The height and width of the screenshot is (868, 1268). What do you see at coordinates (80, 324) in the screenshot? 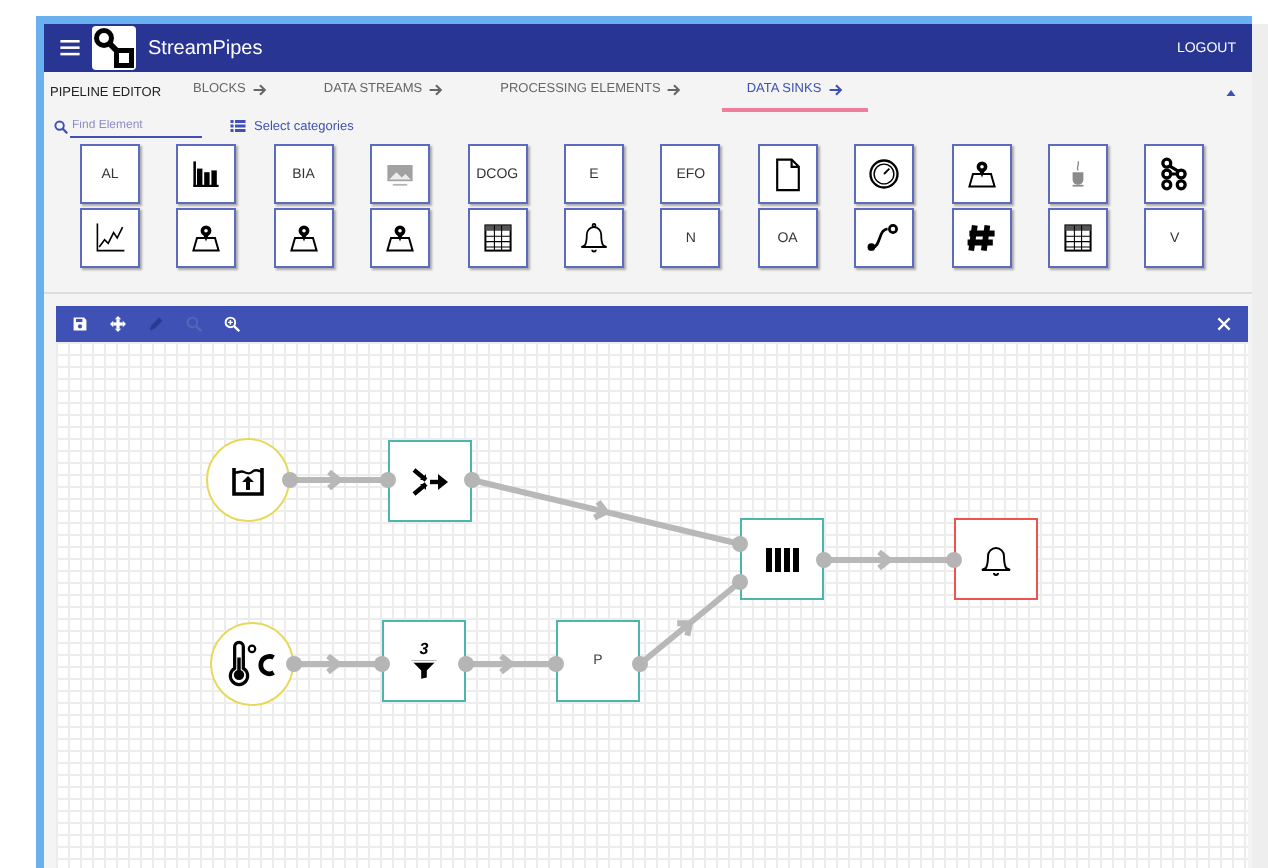
I see `save-icon` at bounding box center [80, 324].